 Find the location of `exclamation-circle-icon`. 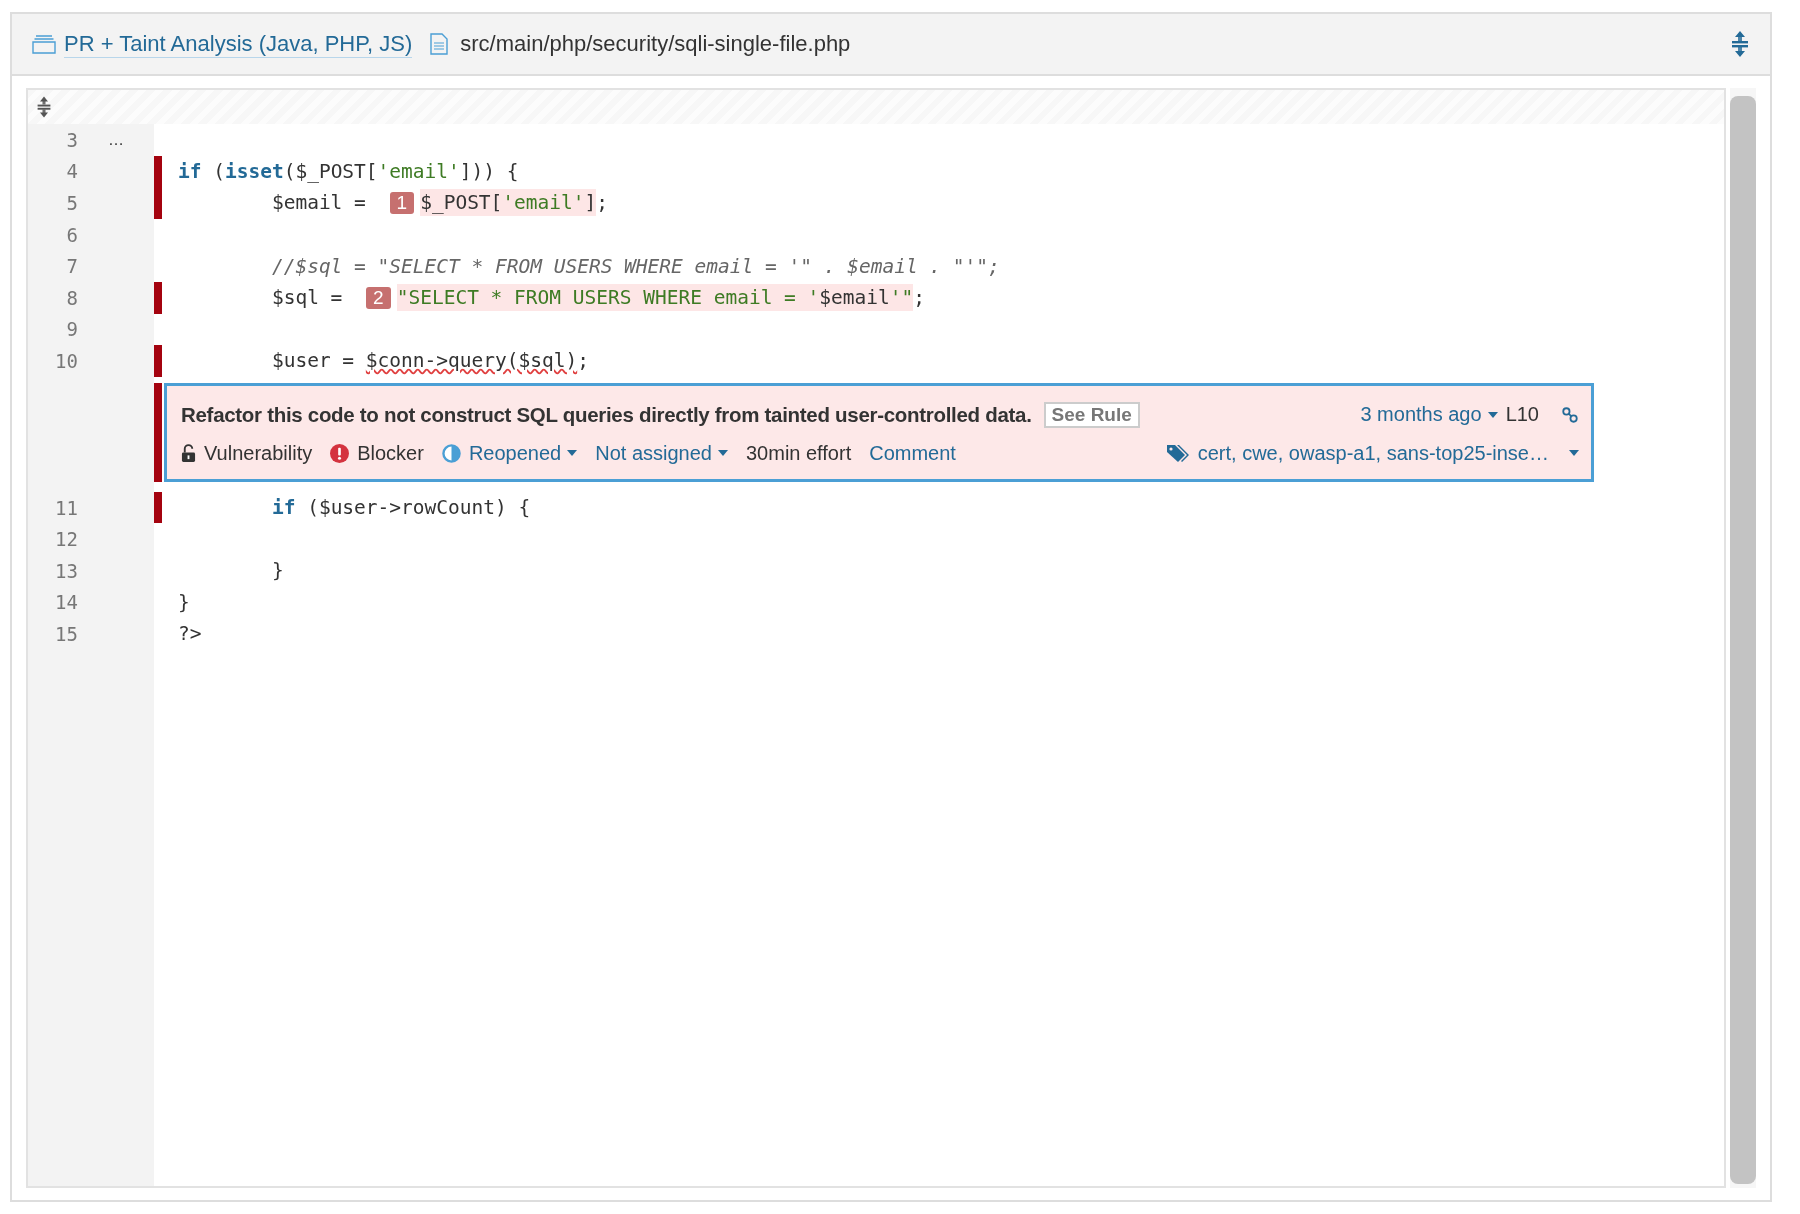

exclamation-circle-icon is located at coordinates (340, 453).